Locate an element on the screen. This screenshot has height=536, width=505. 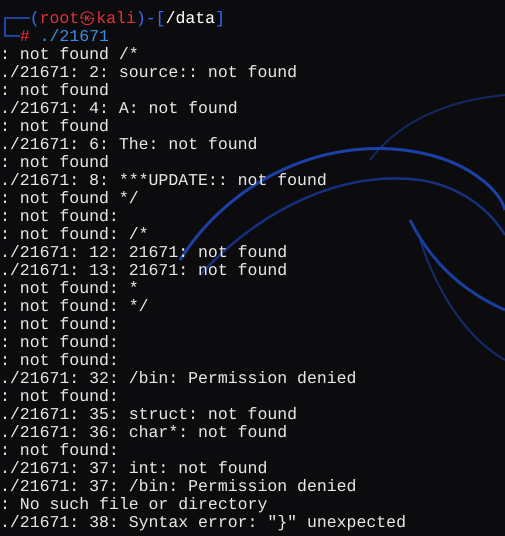
command-line: └─# ./21671 is located at coordinates (55, 37).